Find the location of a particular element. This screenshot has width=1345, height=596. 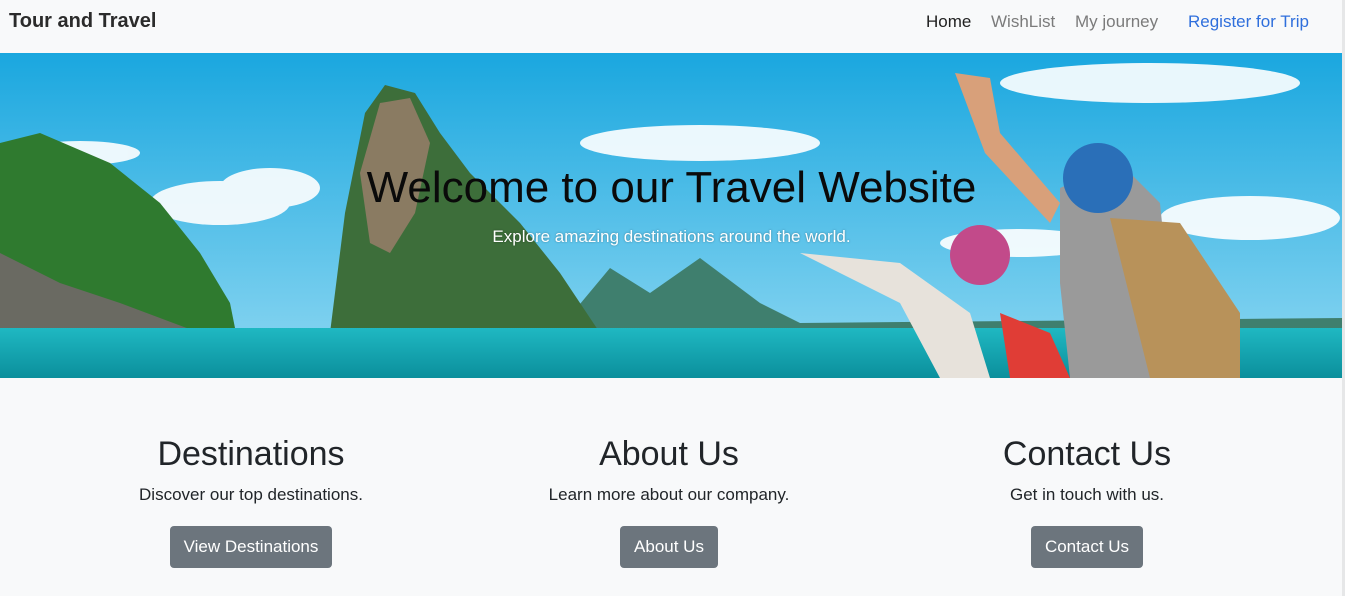

nav-wishlist: WishList is located at coordinates (1023, 22).